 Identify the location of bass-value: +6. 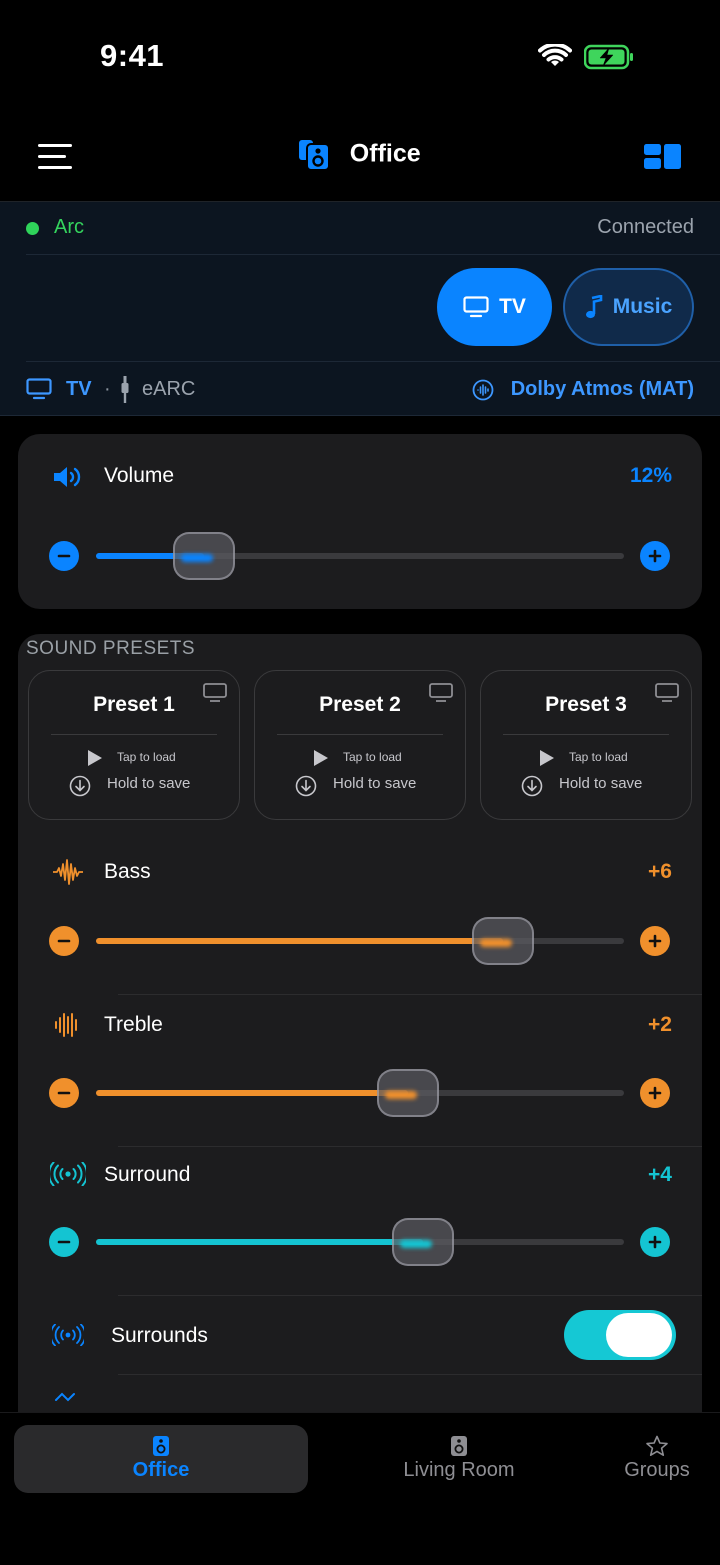
(660, 871).